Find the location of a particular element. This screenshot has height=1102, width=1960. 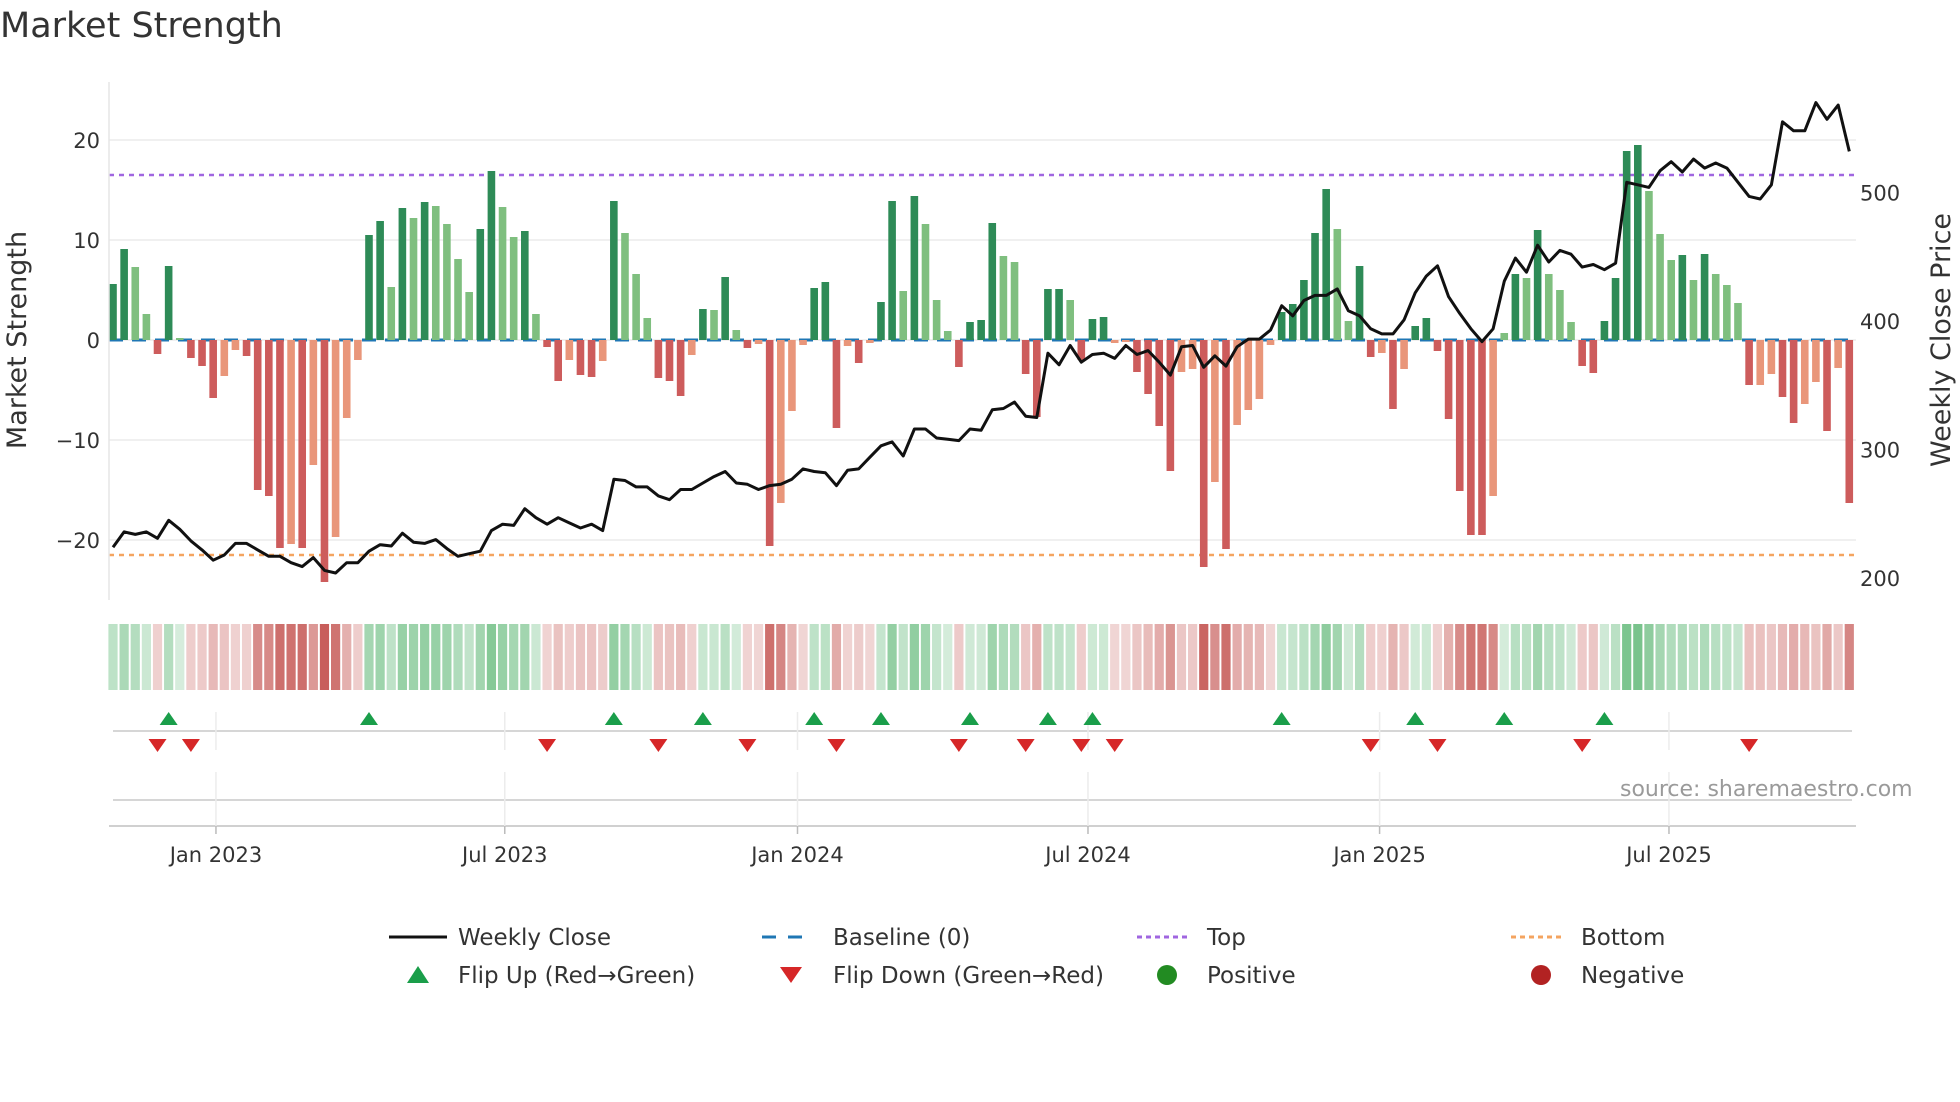

y-axis-label: Market Strength is located at coordinates (17, 340).